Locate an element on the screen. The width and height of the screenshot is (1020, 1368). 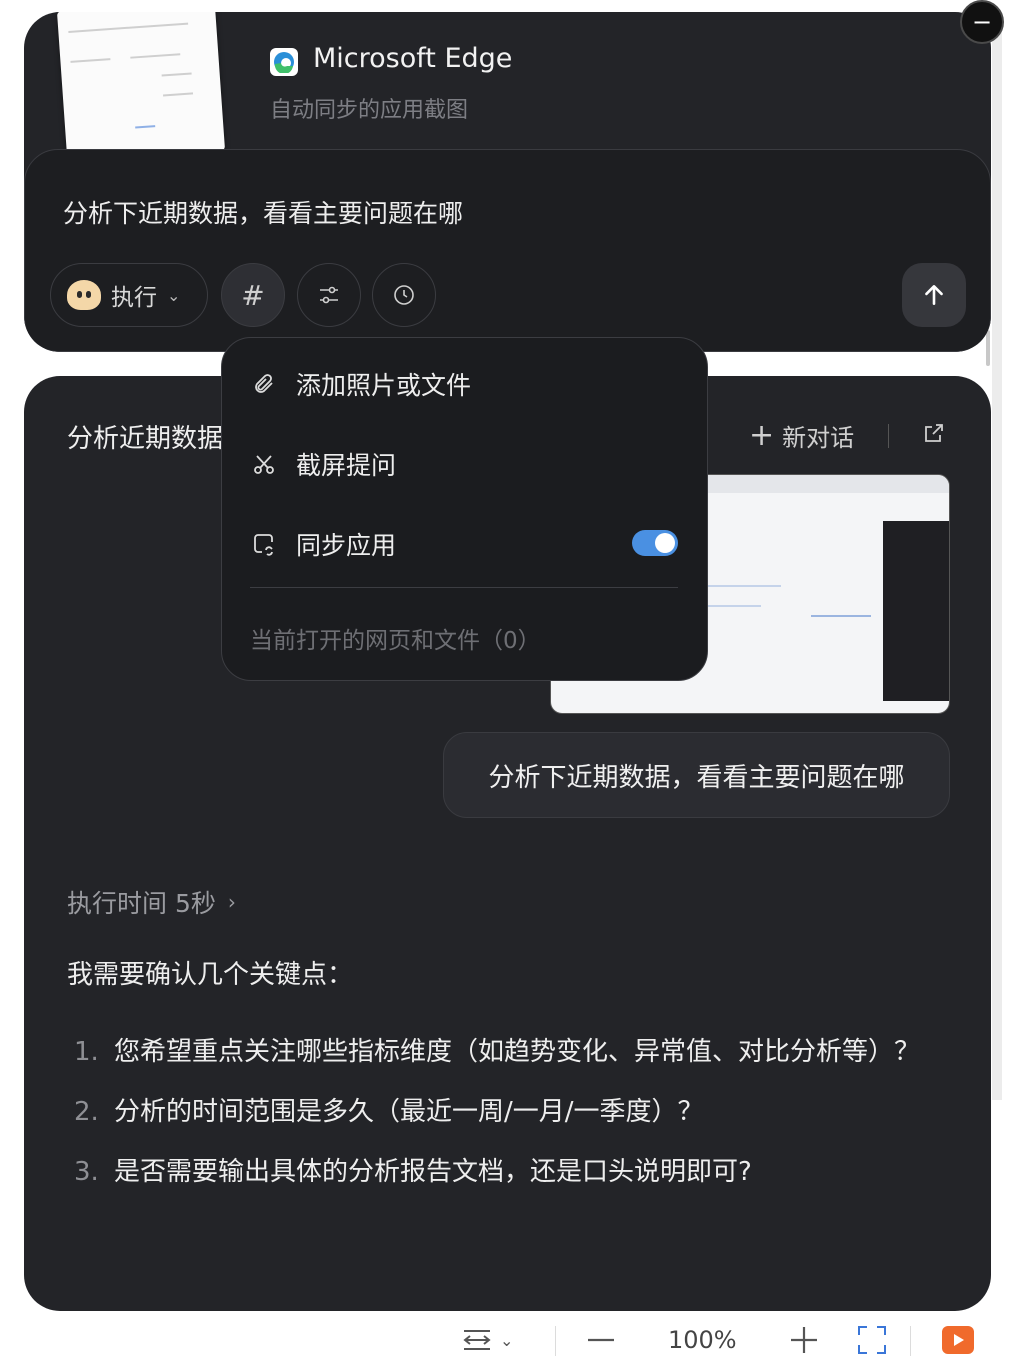
menu-item-label: 同步应用 is located at coordinates (346, 545).